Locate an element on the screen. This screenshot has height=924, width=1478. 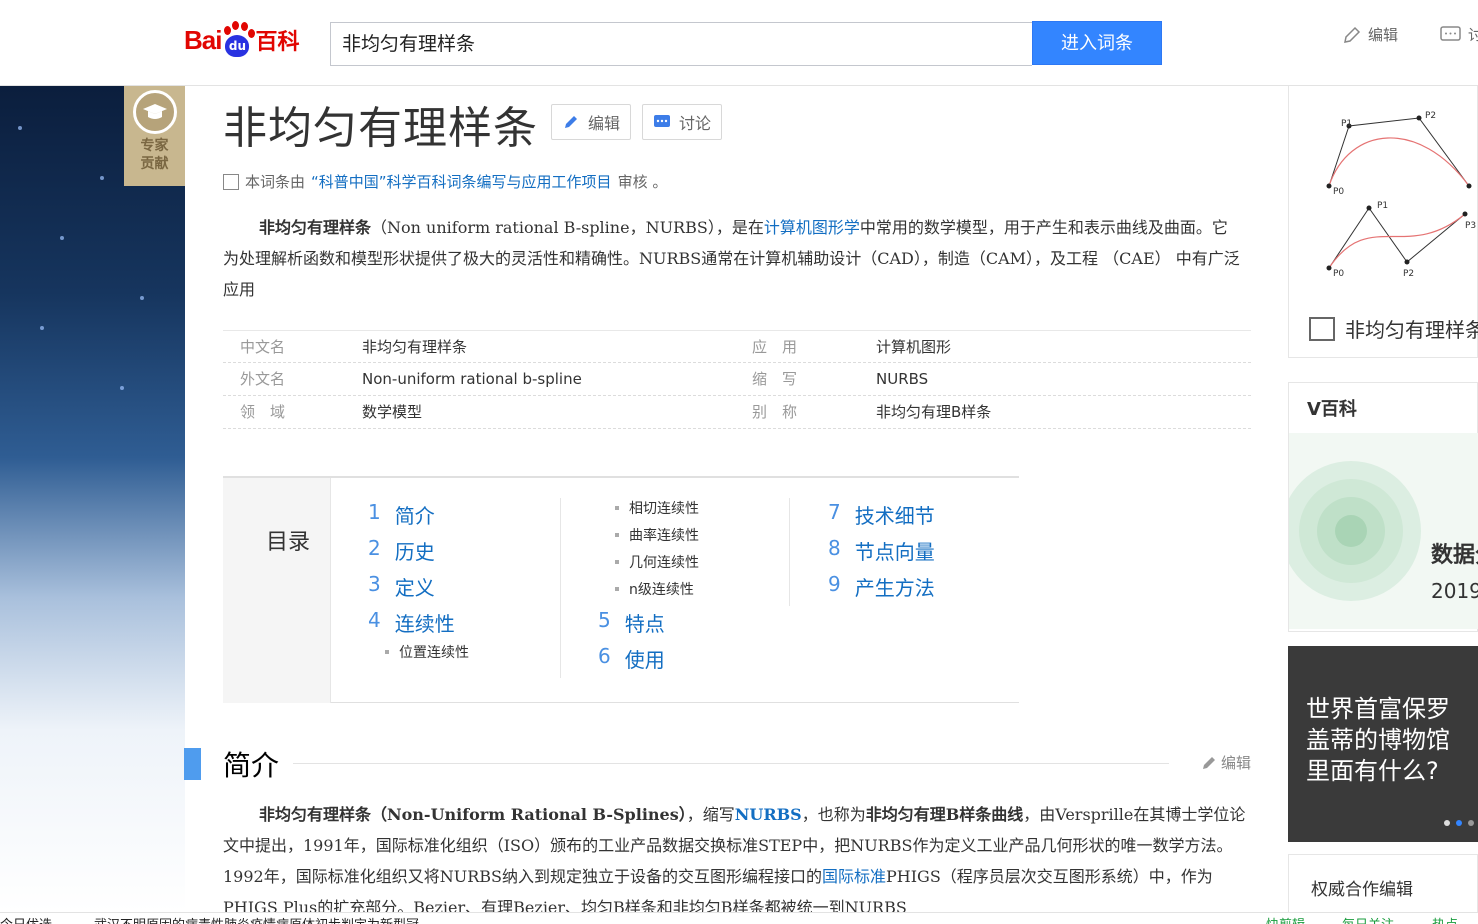
toc-num: 1 is located at coordinates (374, 512).